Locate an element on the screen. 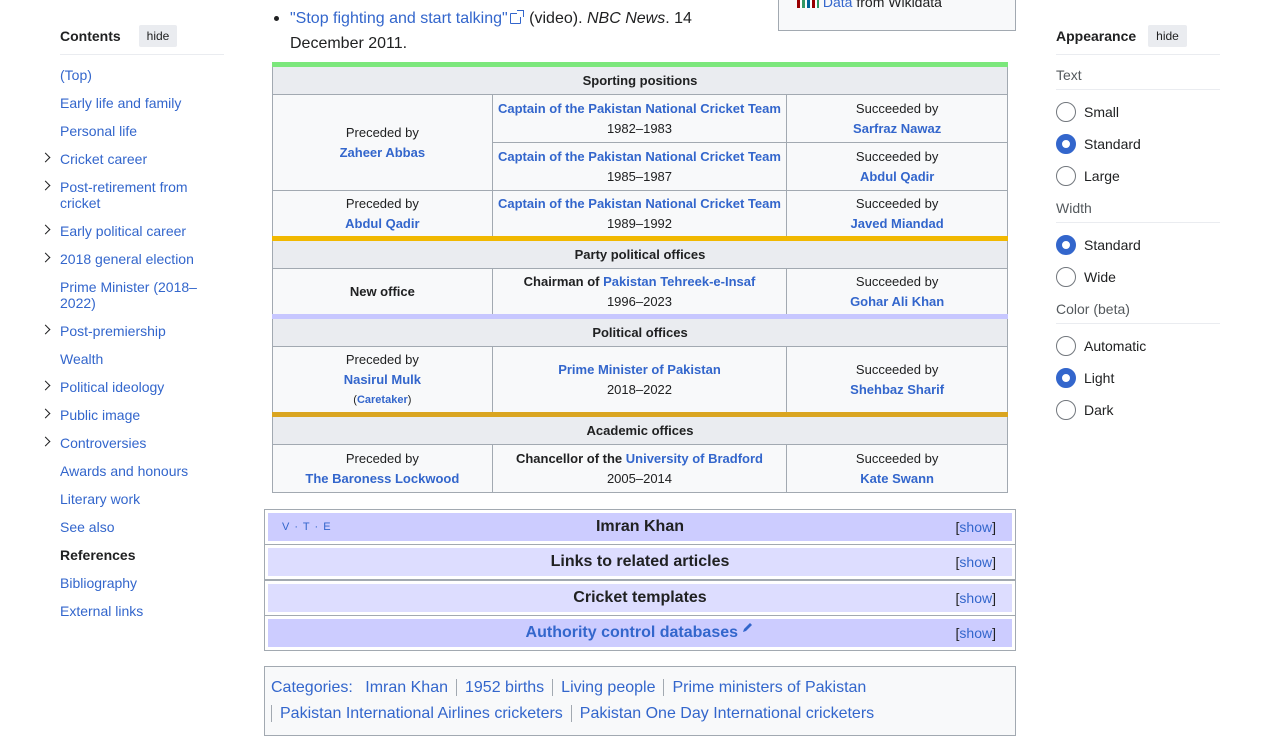 The height and width of the screenshot is (736, 1280). toc-hide-button: hide is located at coordinates (158, 36).